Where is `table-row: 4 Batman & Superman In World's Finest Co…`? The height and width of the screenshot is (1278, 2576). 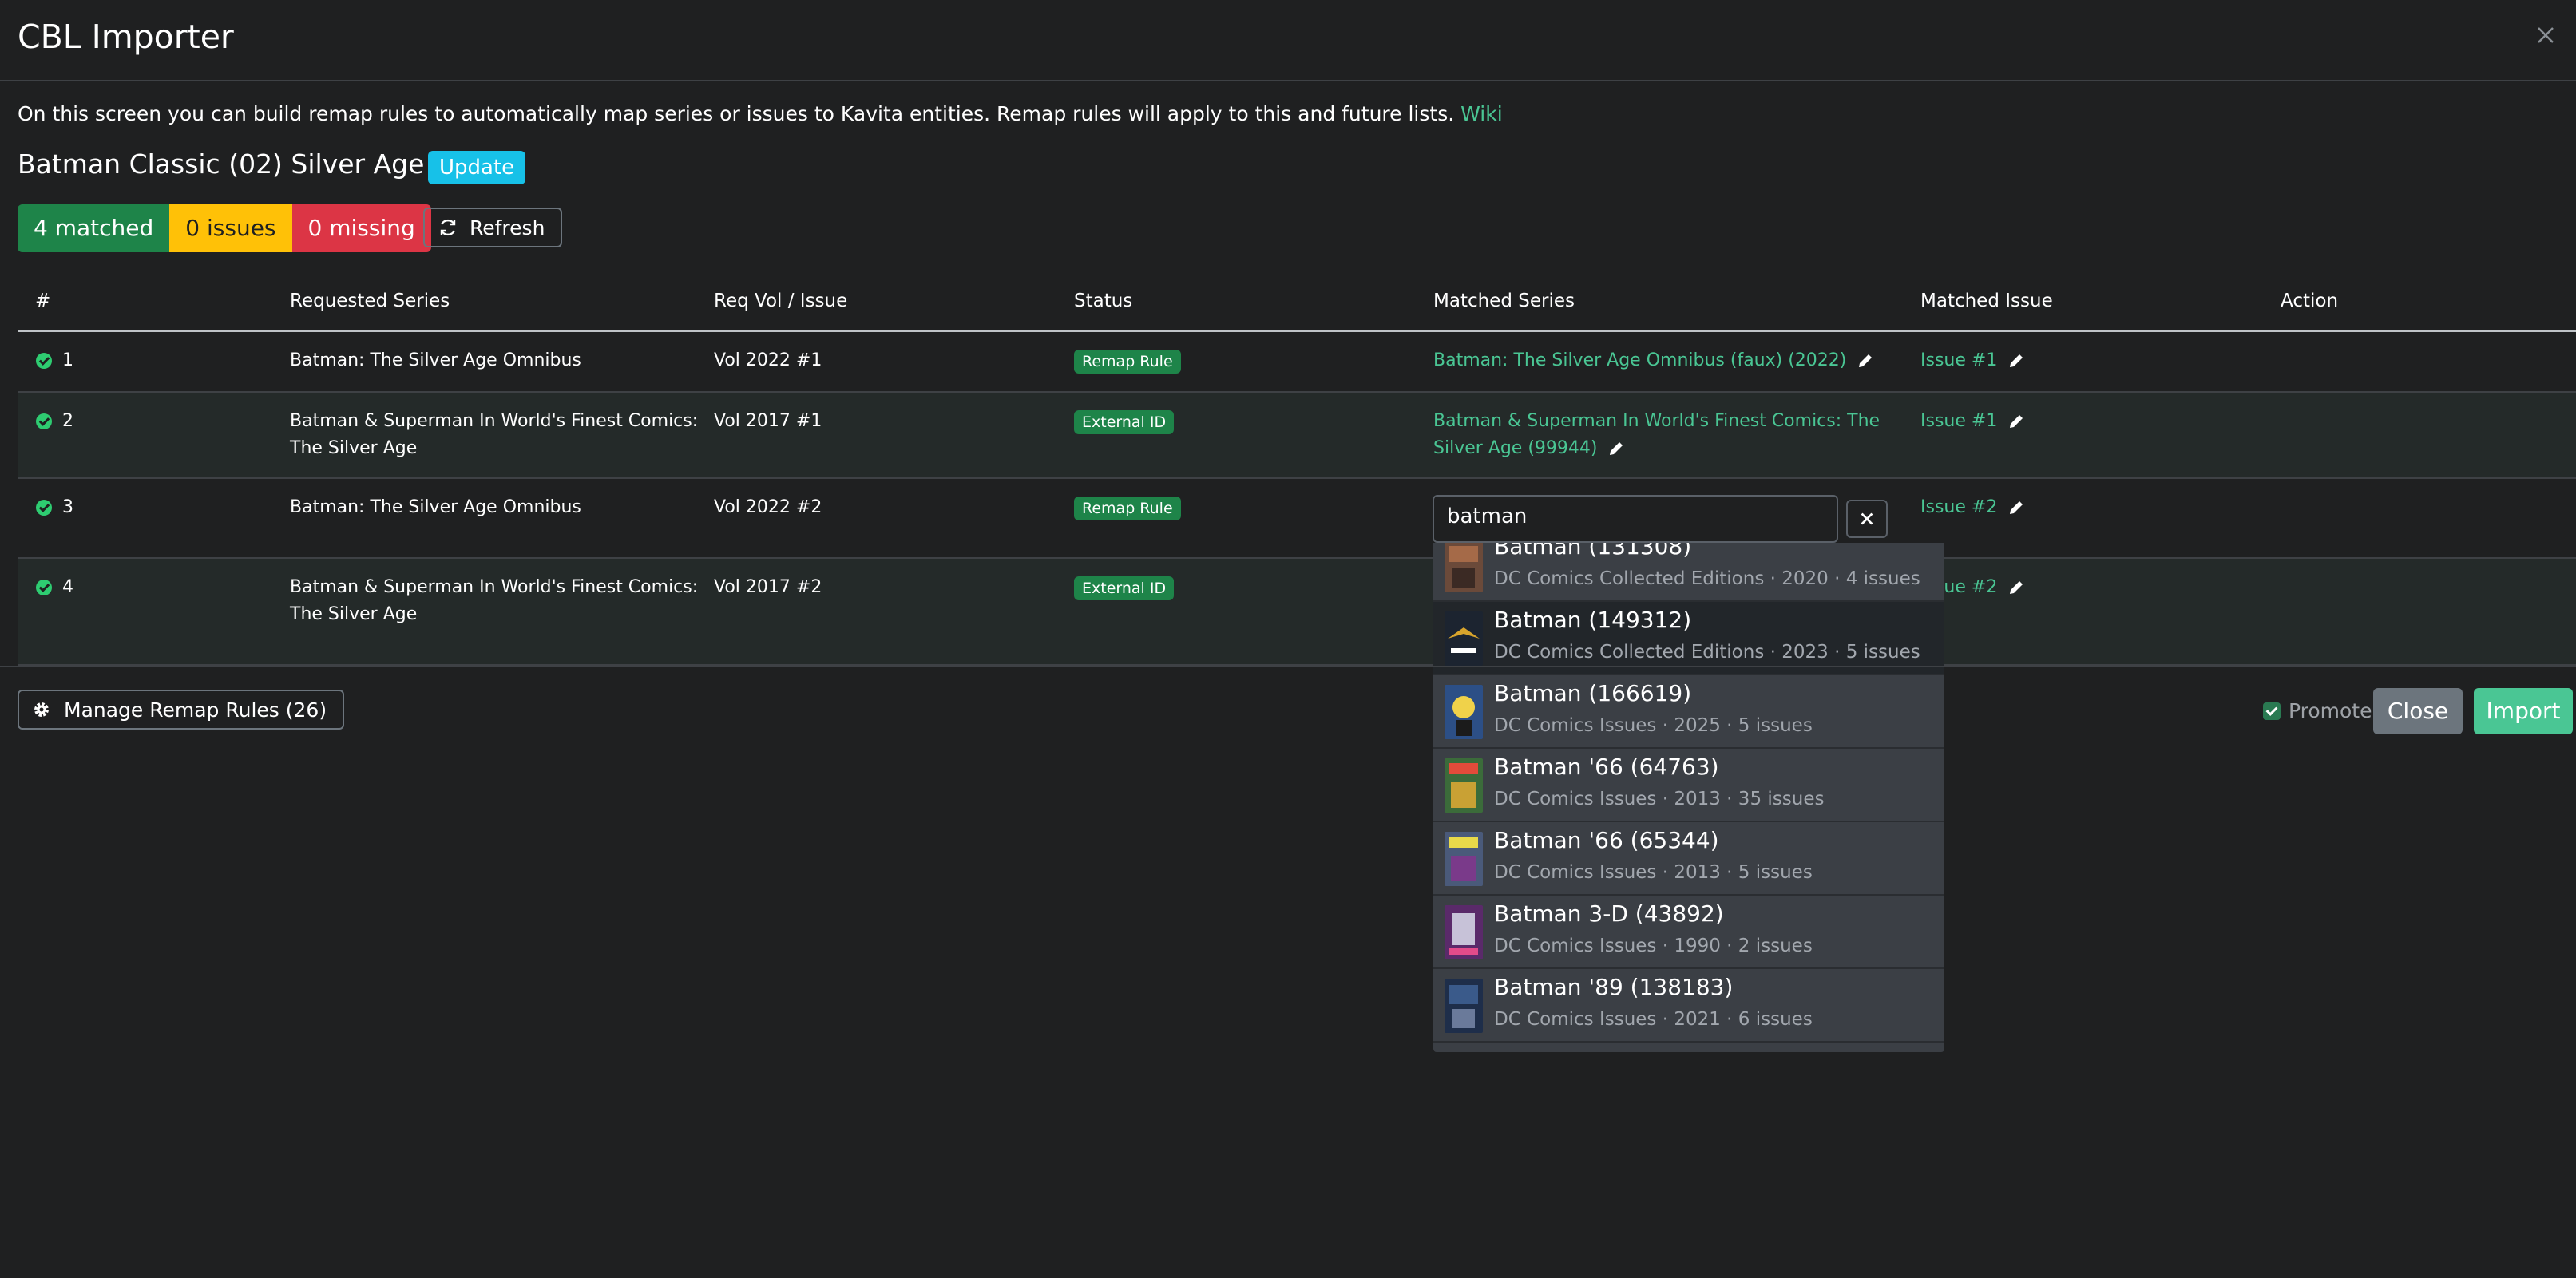
table-row: 4 Batman & Superman In World's Finest Co… is located at coordinates (1297, 612).